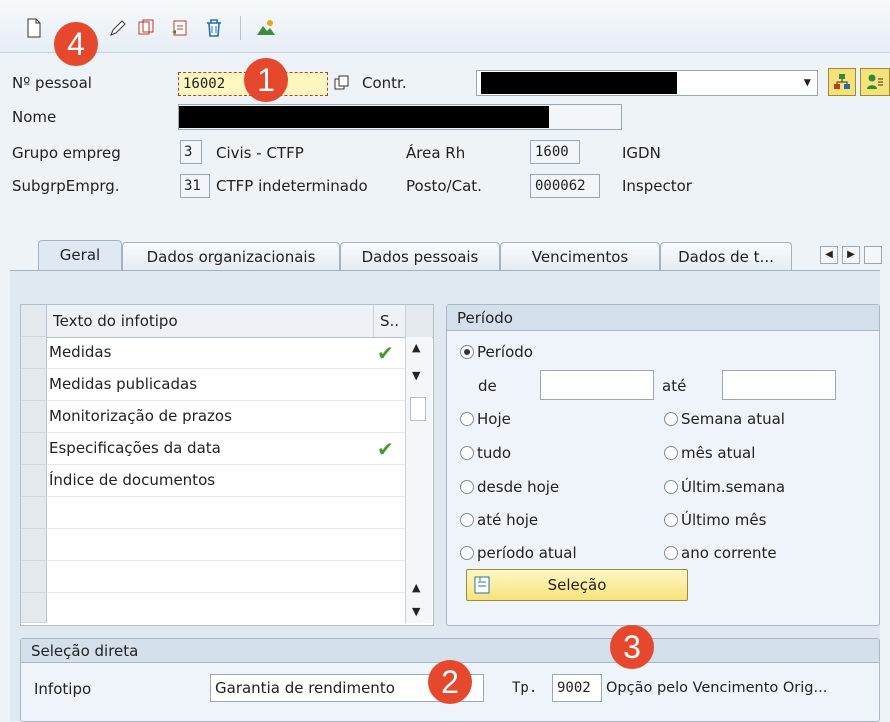  What do you see at coordinates (851, 255) in the screenshot?
I see `tab-scroll-right-icon: ▶` at bounding box center [851, 255].